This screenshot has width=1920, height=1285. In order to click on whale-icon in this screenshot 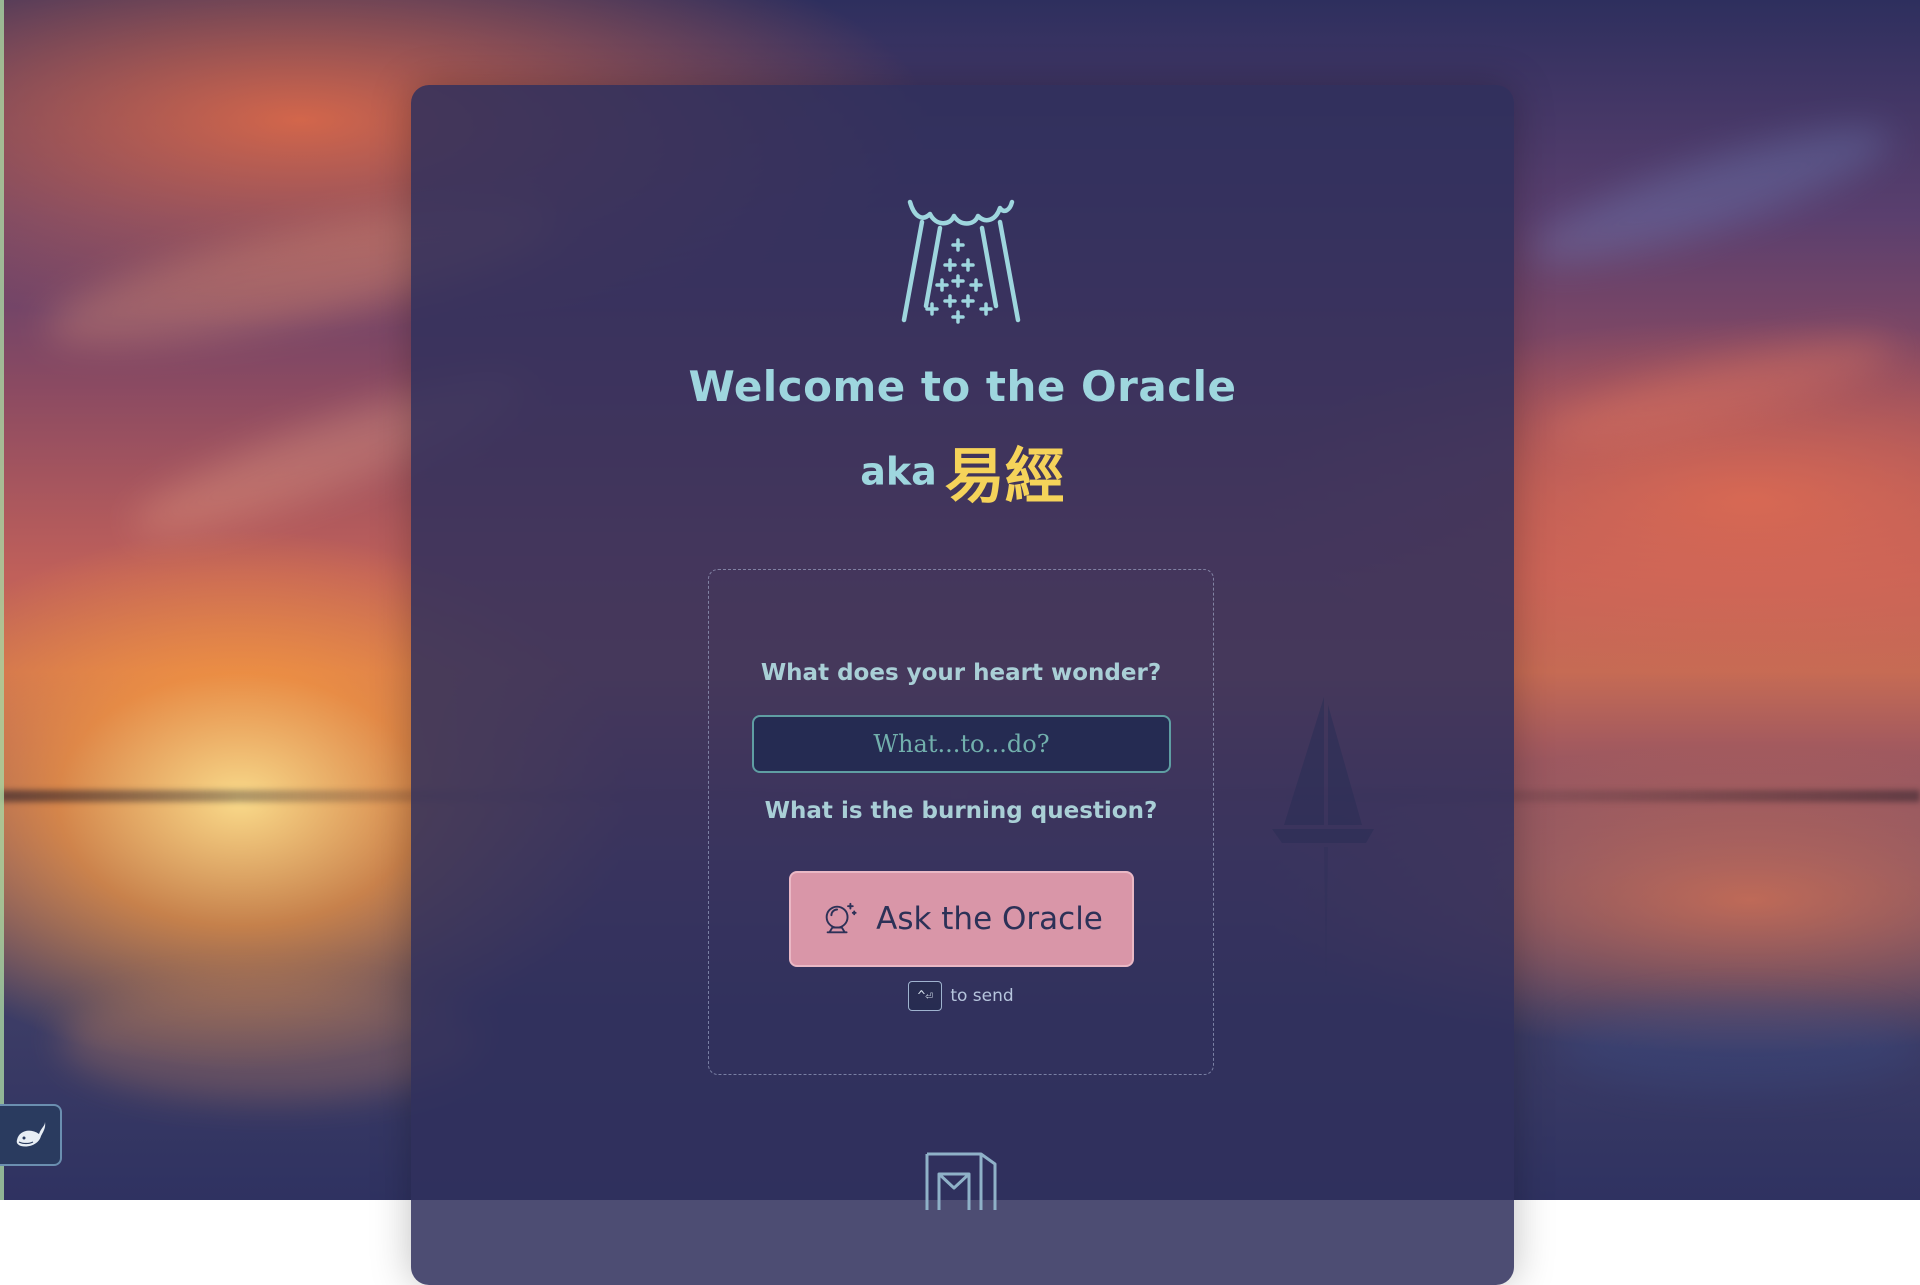, I will do `click(31, 1134)`.